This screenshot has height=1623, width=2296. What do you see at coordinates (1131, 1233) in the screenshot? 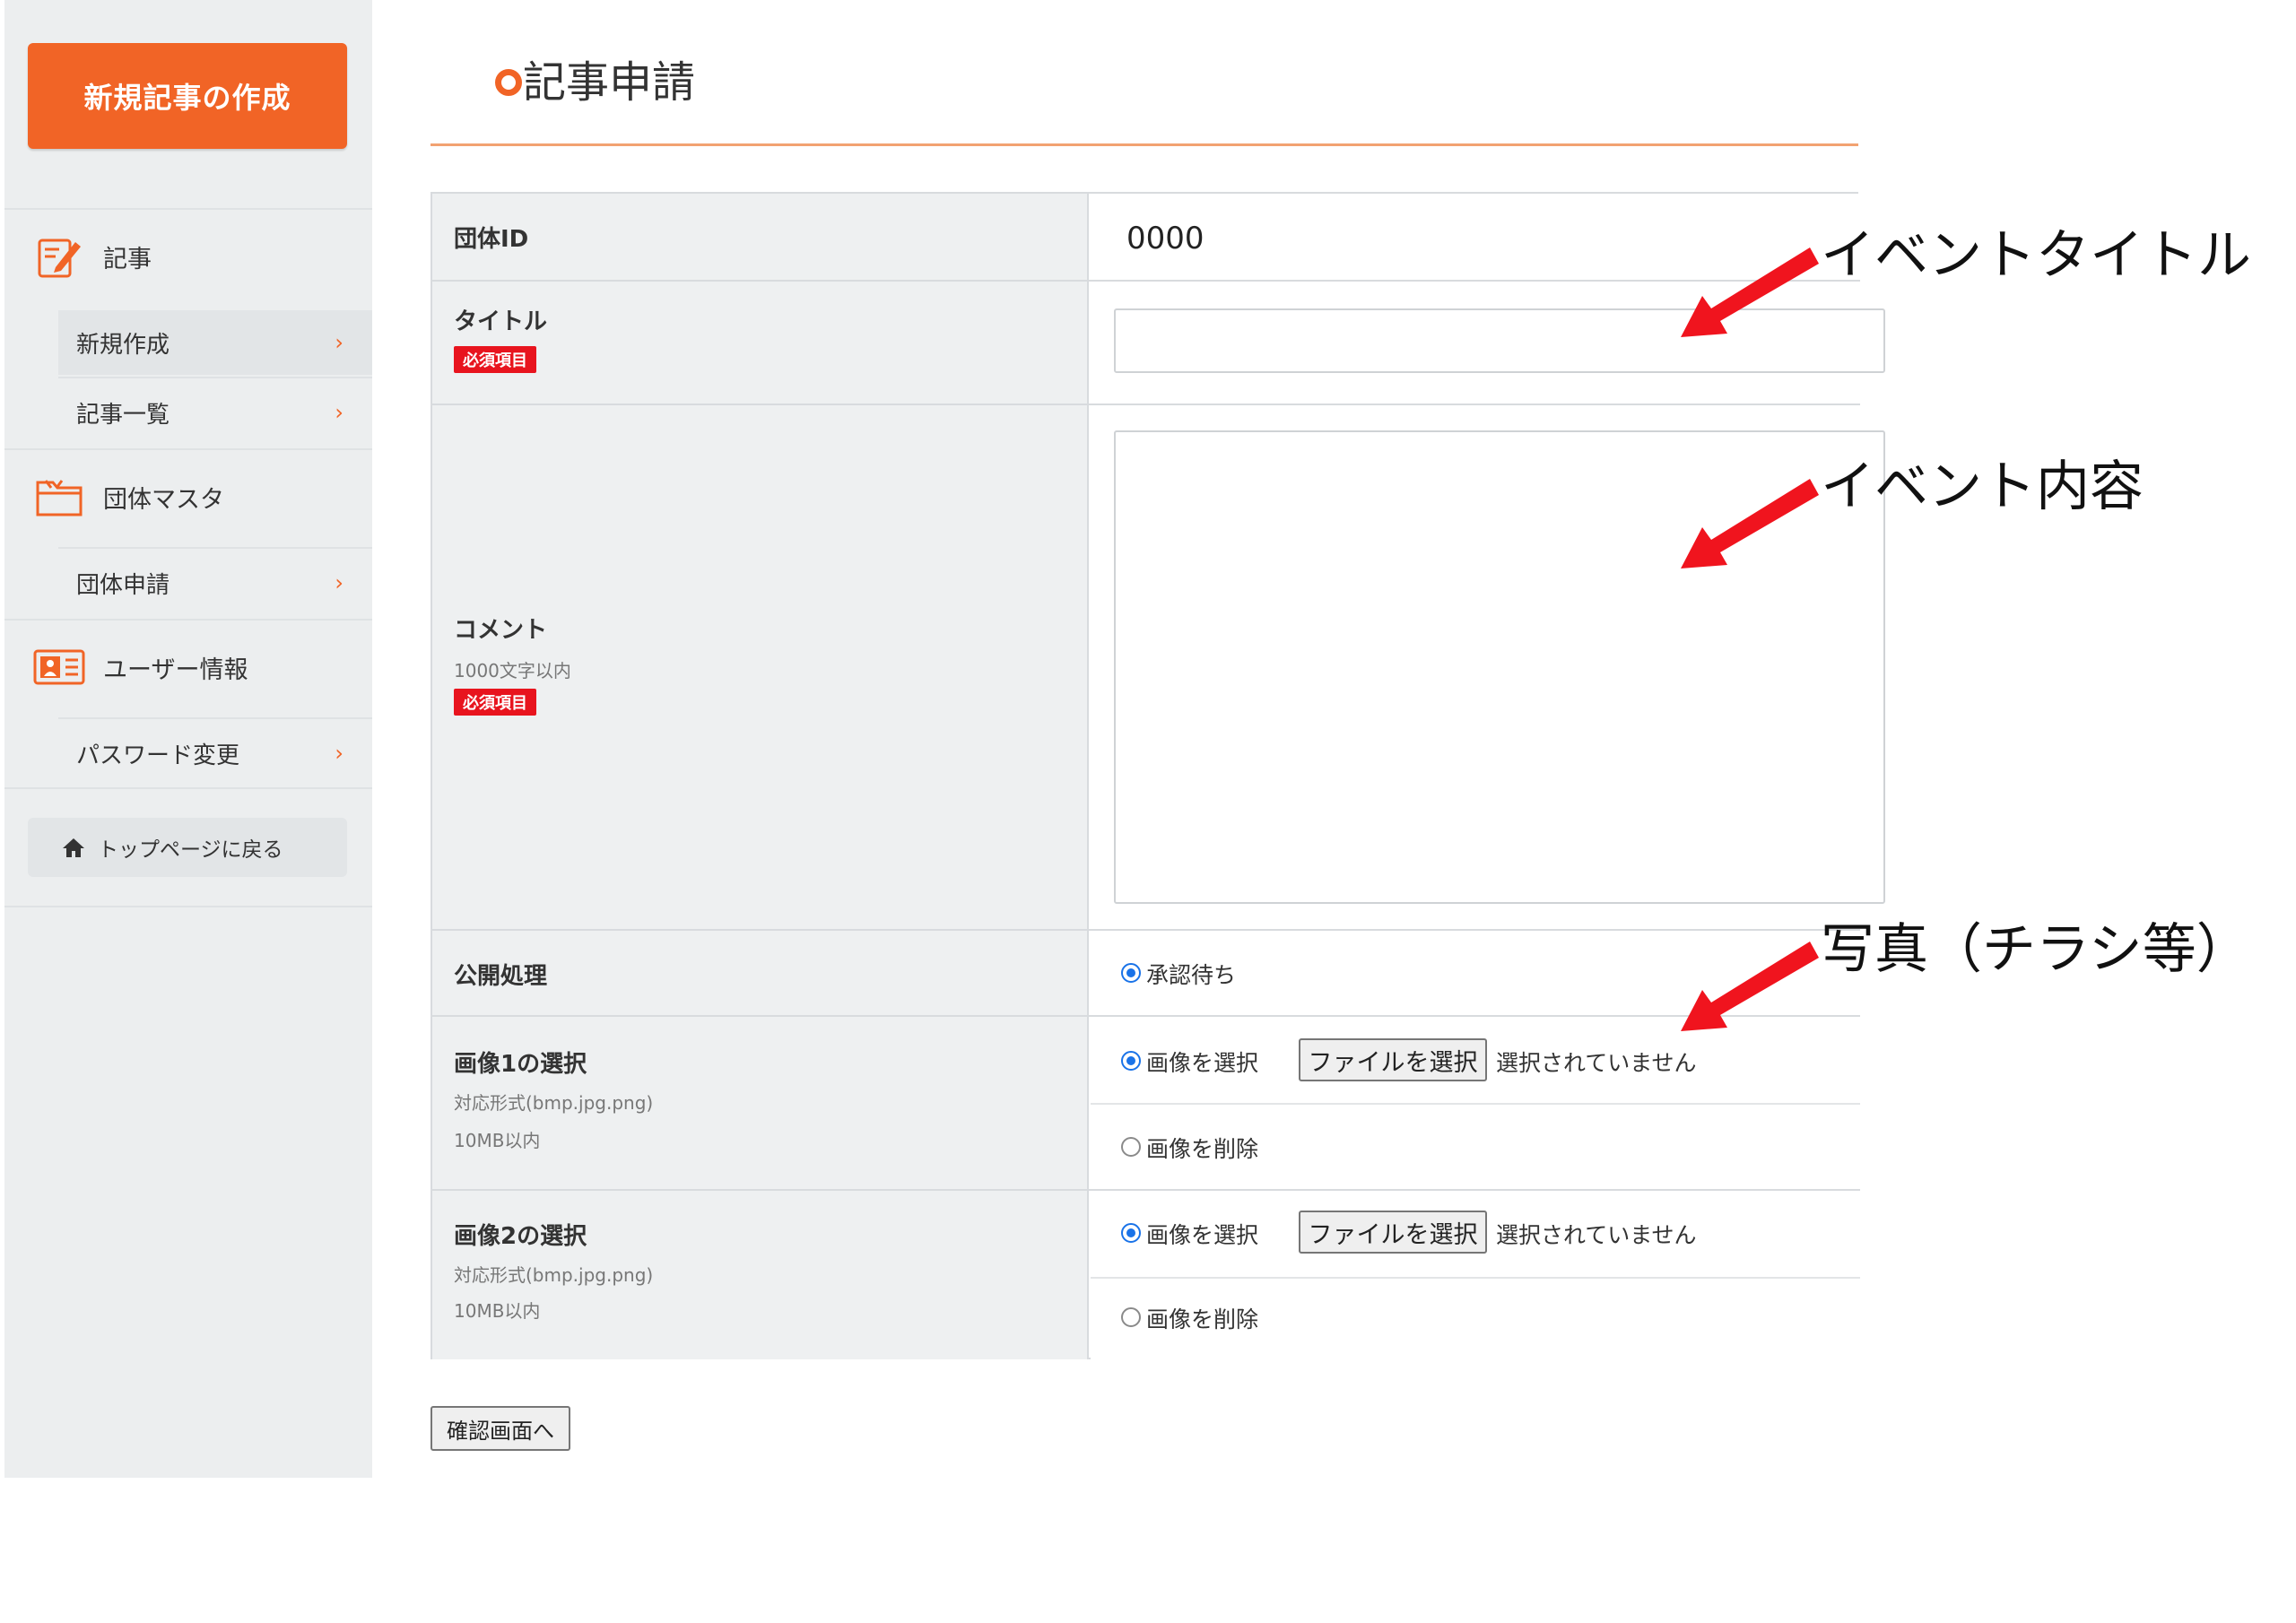
I see `image2-select-radio` at bounding box center [1131, 1233].